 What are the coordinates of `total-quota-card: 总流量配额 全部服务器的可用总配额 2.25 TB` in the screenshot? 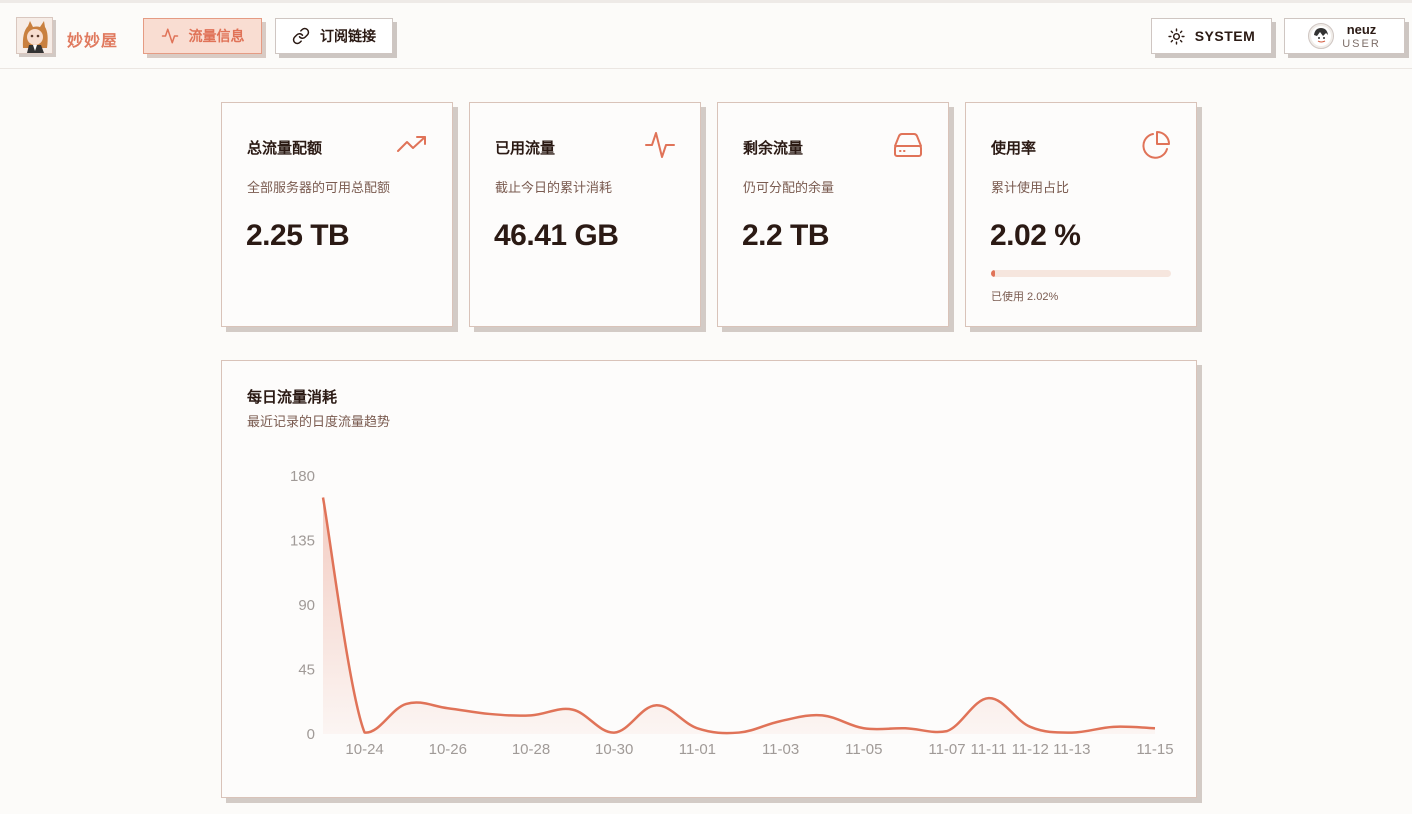 It's located at (337, 214).